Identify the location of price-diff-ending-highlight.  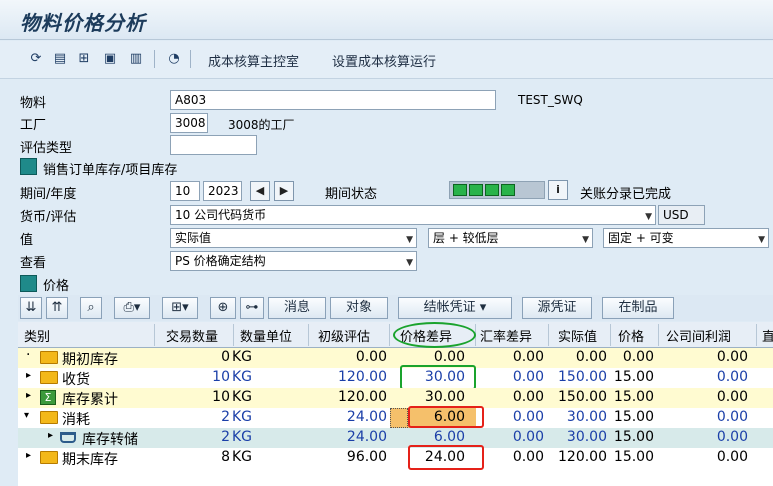
(446, 457).